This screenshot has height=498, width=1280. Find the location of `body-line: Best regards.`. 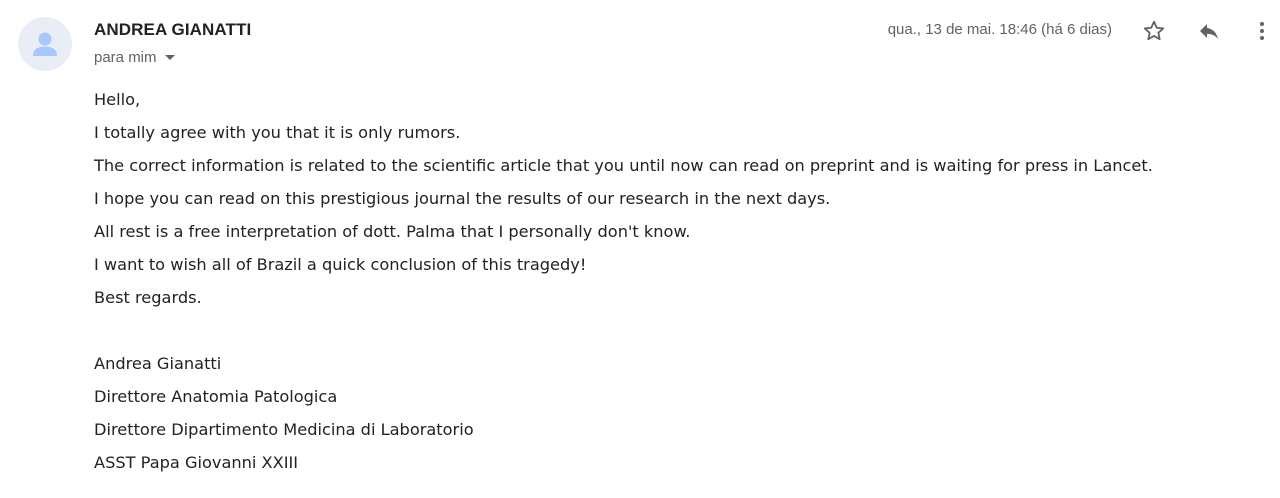

body-line: Best regards. is located at coordinates (148, 297).